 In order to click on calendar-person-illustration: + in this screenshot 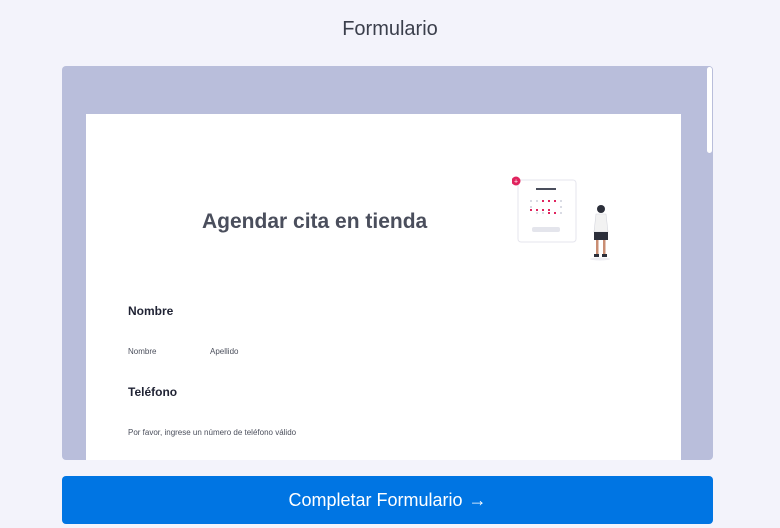, I will do `click(561, 218)`.